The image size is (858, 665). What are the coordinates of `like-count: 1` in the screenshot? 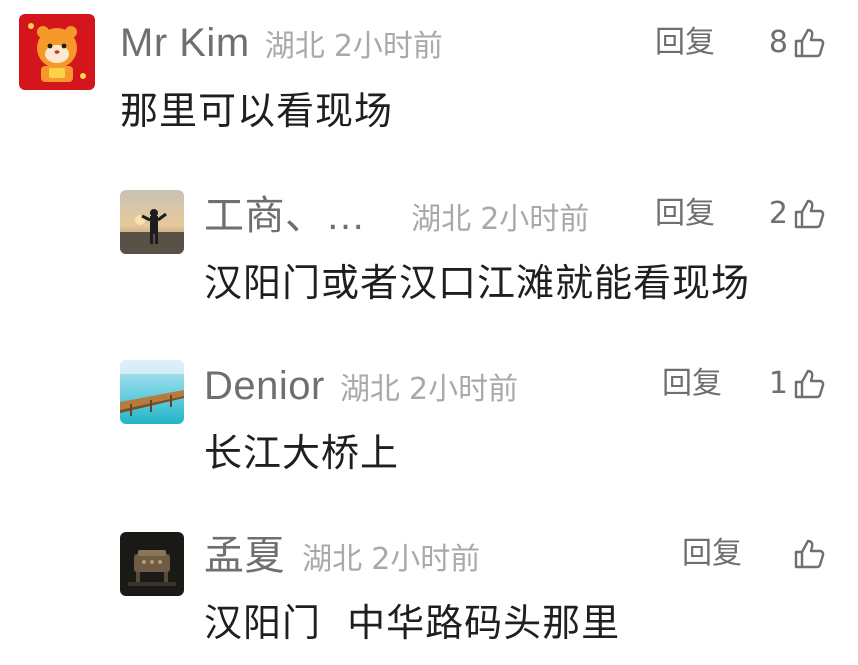 It's located at (778, 383).